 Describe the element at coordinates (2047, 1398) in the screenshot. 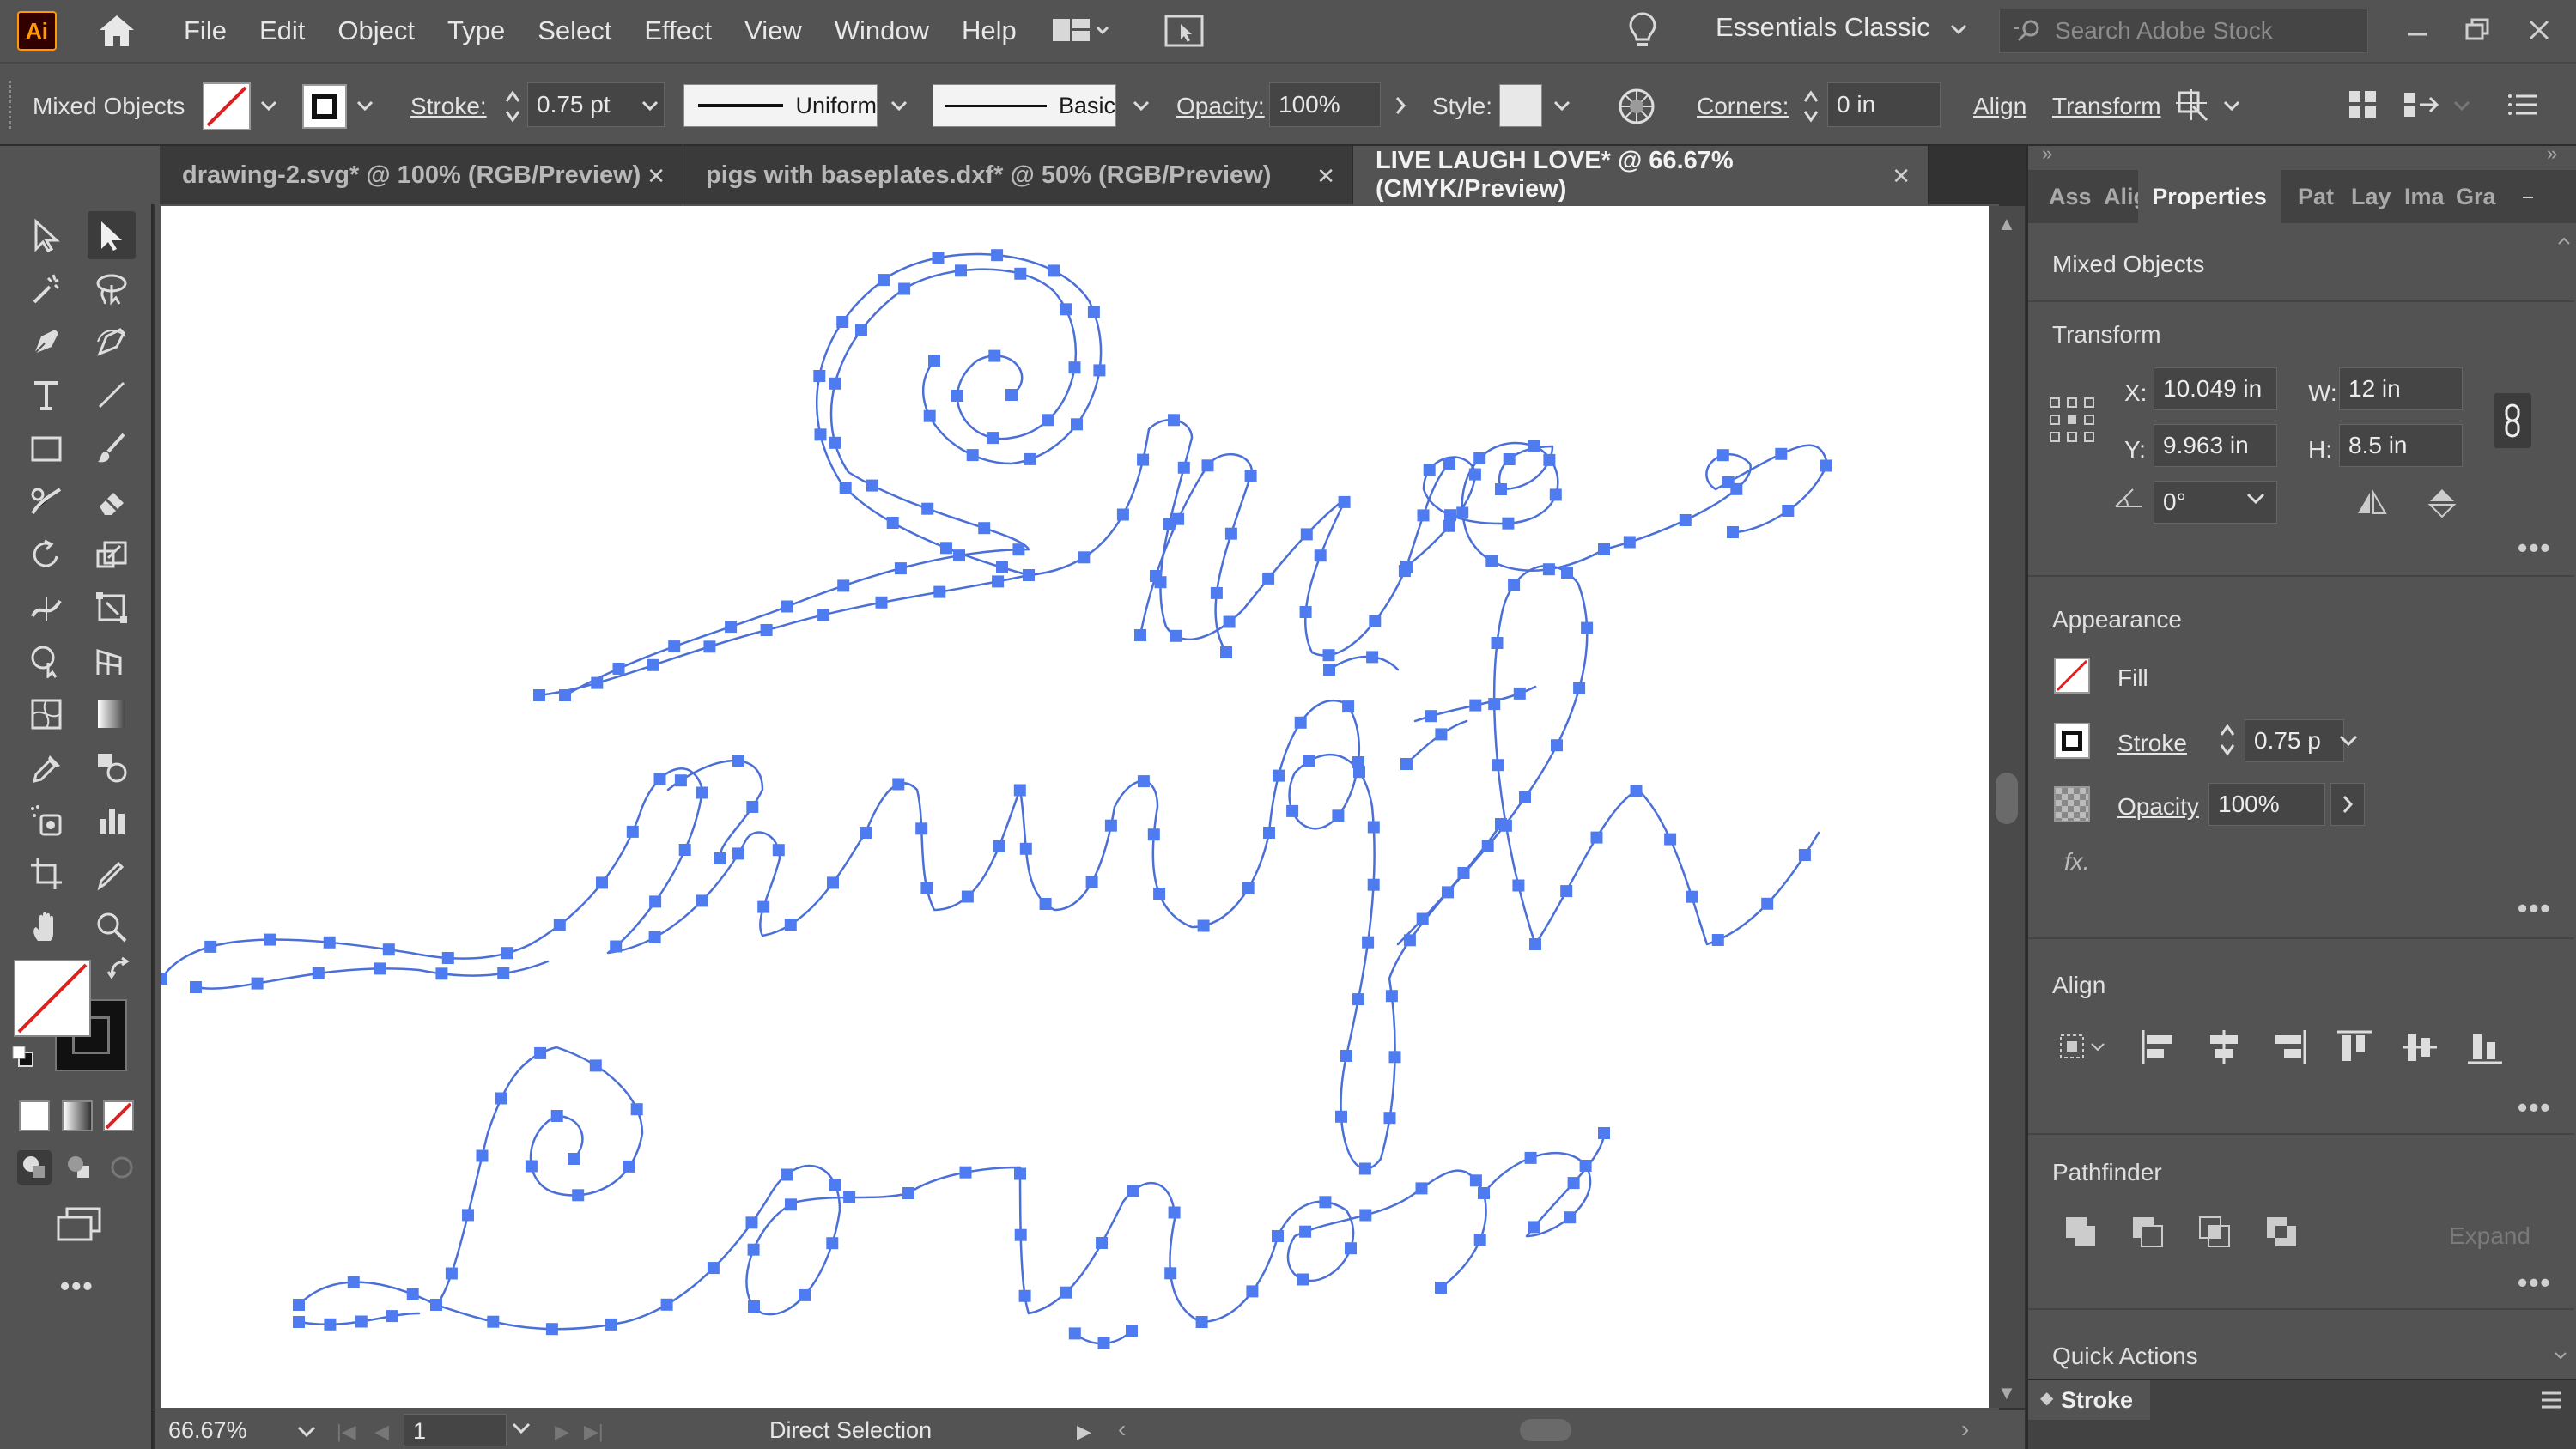

I see `stroke-panel-expand-icon: ◆` at that location.